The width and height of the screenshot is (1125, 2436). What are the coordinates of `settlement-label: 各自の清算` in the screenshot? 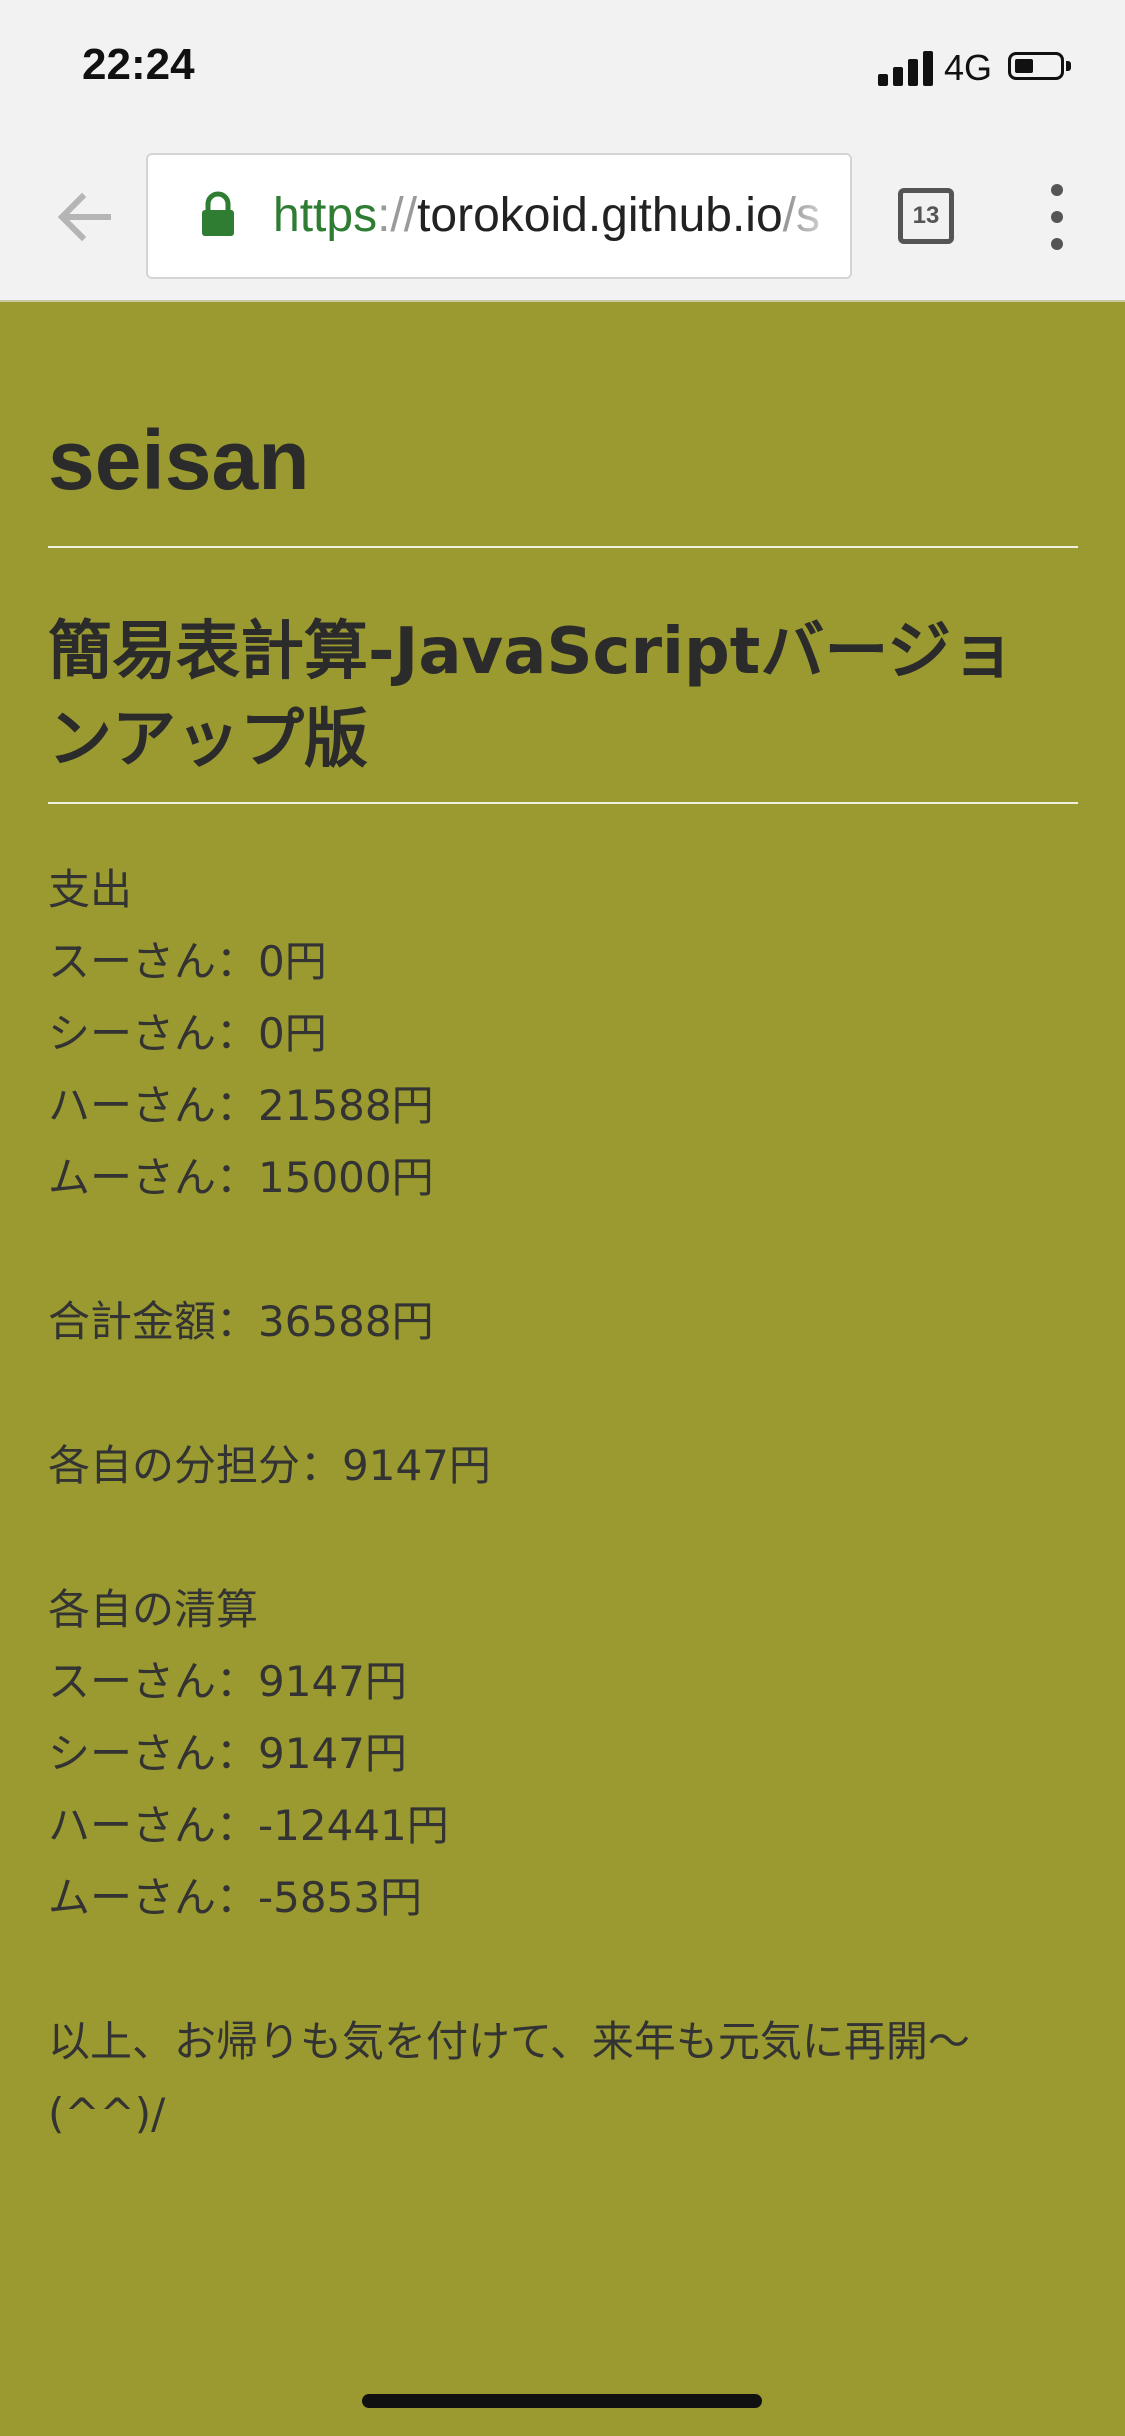 It's located at (153, 1609).